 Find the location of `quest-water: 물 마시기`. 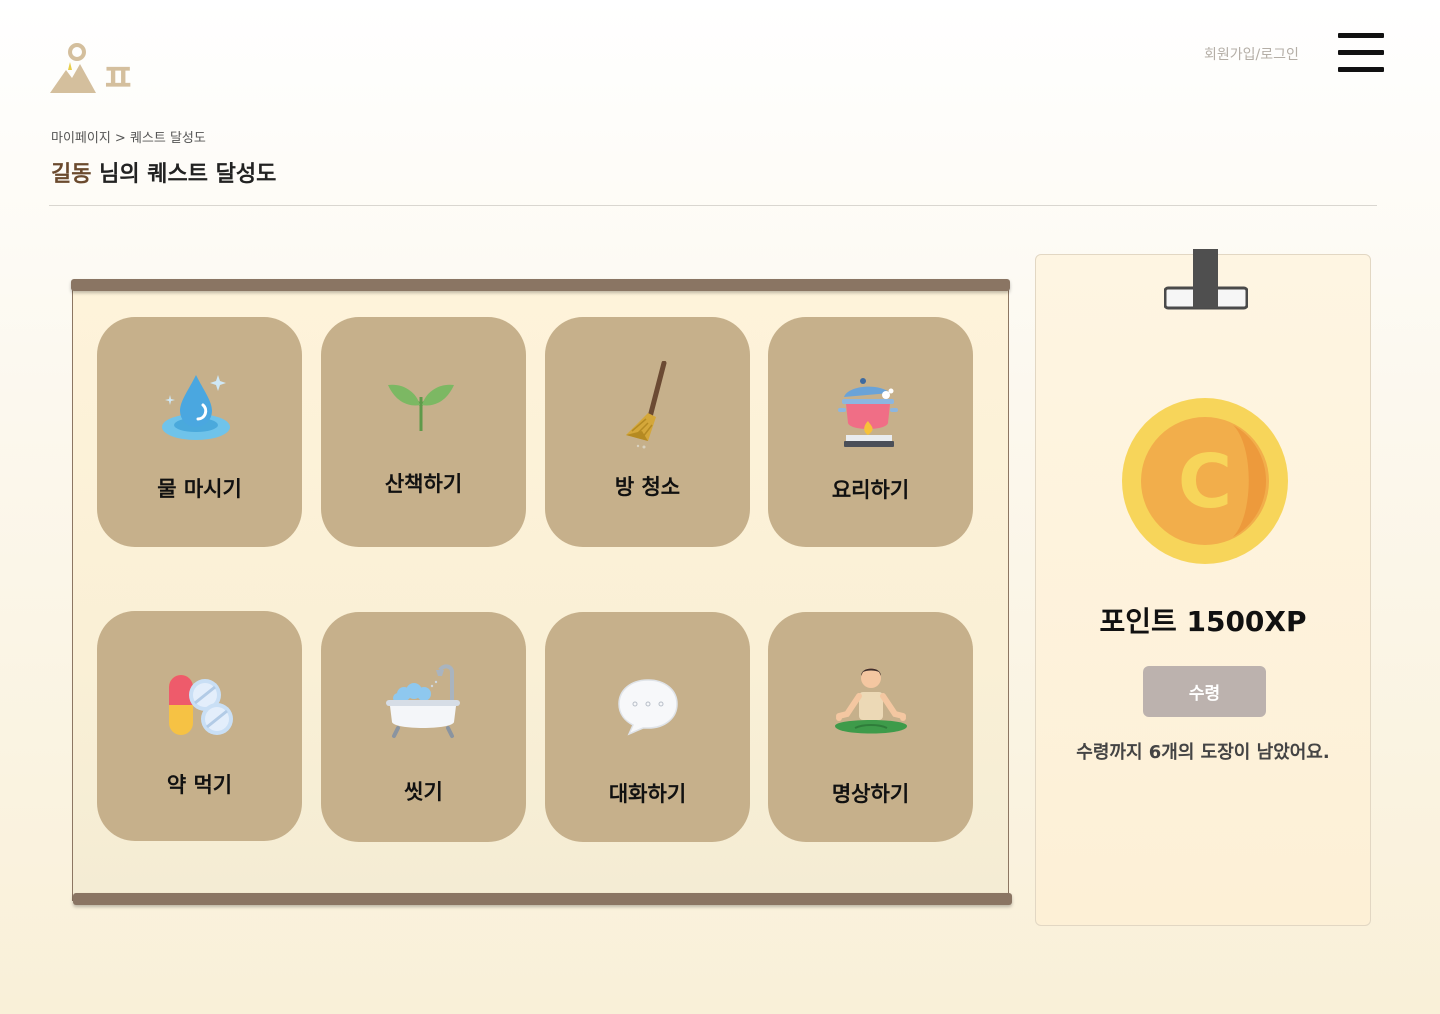

quest-water: 물 마시기 is located at coordinates (199, 432).